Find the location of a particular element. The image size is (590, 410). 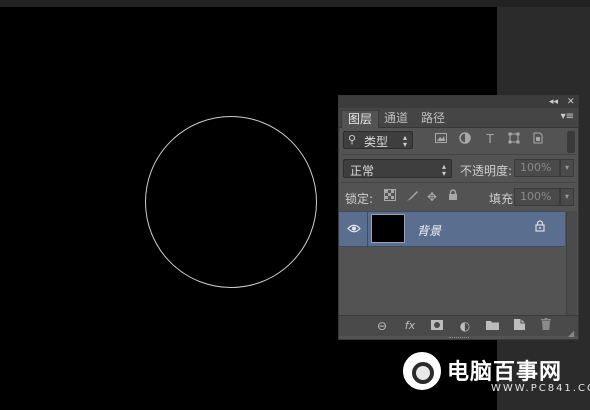

filter-type-label: 类型 is located at coordinates (376, 142).